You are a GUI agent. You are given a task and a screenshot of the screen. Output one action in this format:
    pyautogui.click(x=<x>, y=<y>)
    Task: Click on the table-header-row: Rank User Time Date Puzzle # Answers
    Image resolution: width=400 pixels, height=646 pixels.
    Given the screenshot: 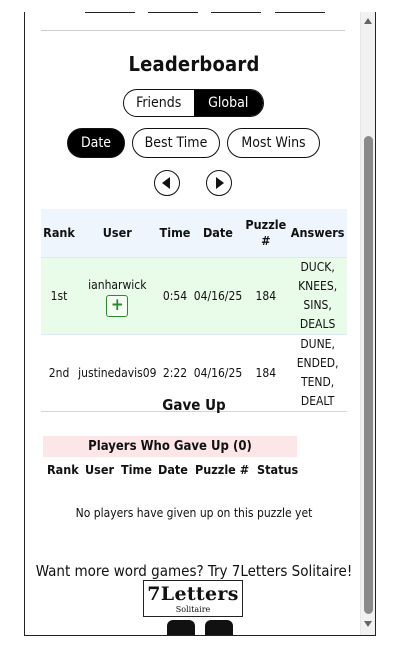 What is the action you would take?
    pyautogui.click(x=194, y=233)
    